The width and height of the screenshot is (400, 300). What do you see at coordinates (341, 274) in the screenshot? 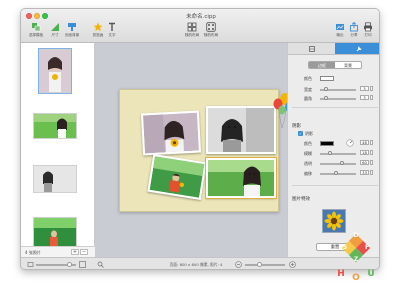
I see `svg-text: H` at bounding box center [341, 274].